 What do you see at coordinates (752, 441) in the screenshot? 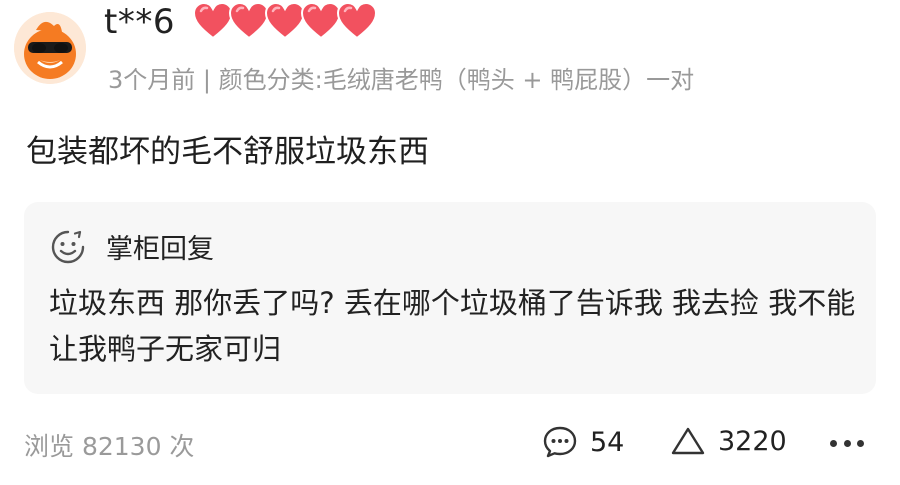
I see `like-count: 3220` at bounding box center [752, 441].